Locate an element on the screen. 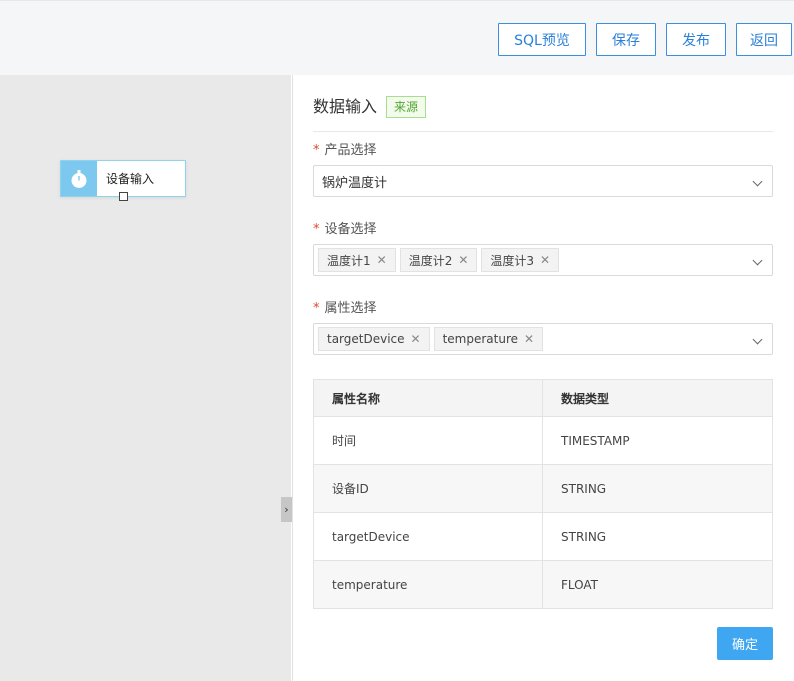 The width and height of the screenshot is (794, 681). device-input-node: 设备输入 is located at coordinates (123, 180).